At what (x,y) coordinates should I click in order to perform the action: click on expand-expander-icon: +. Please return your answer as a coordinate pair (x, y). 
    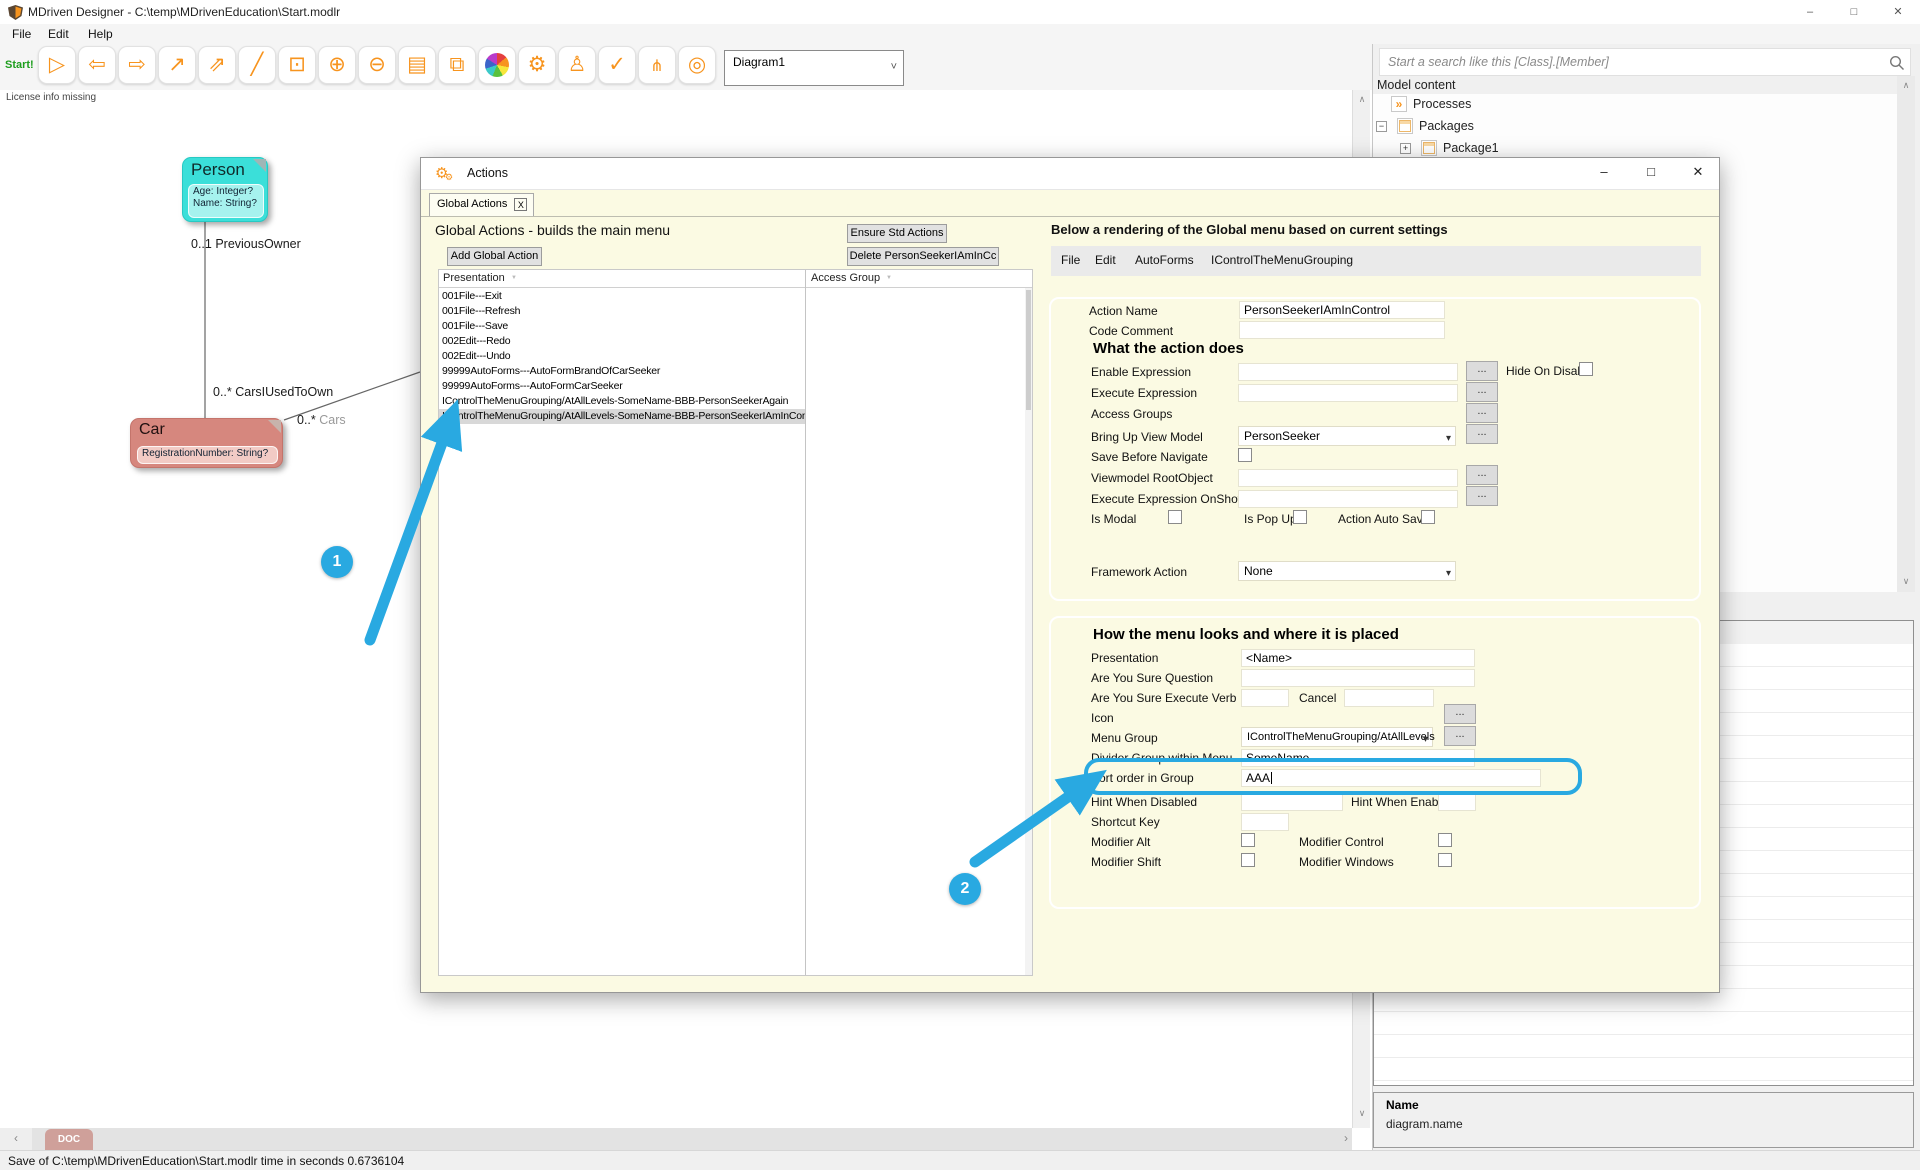
    Looking at the image, I should click on (1405, 148).